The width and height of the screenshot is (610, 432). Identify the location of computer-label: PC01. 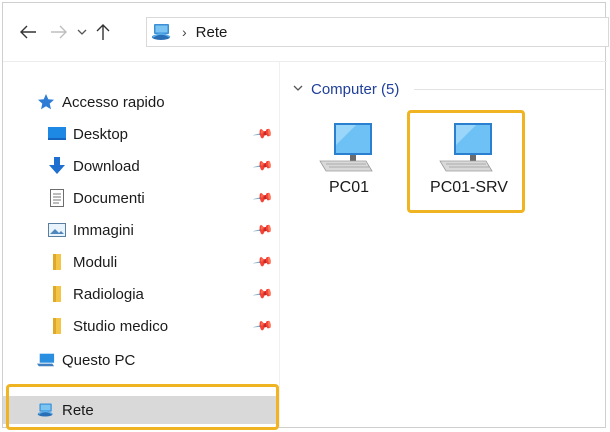
(349, 187).